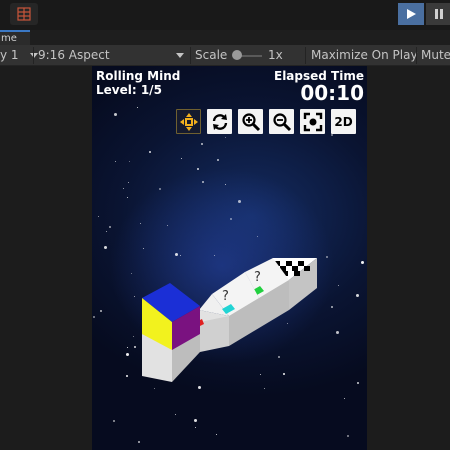 This screenshot has height=450, width=450. What do you see at coordinates (24, 14) in the screenshot?
I see `layout-icon` at bounding box center [24, 14].